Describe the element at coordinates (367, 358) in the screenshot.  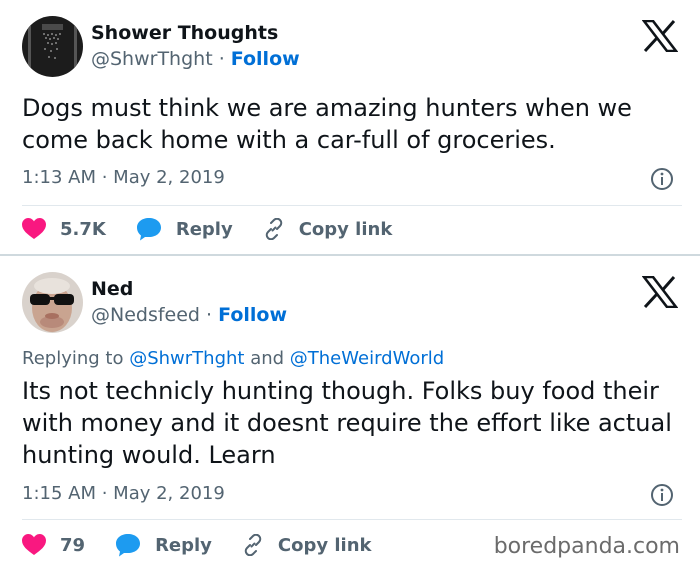
I see `mention-link: @TheWeirdWorld` at that location.